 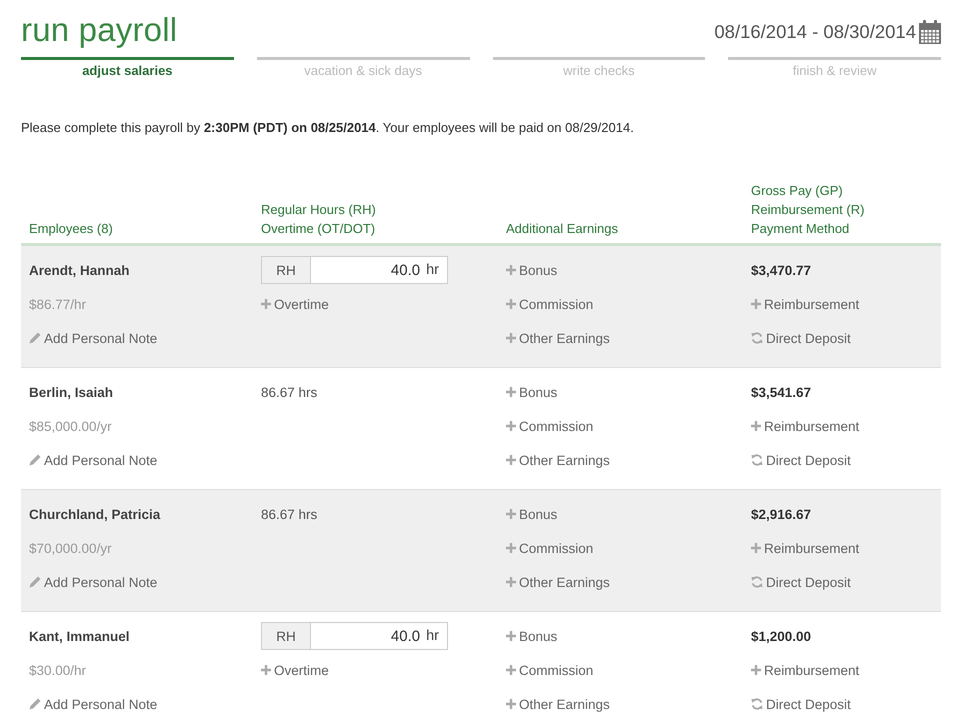 I want to click on column-header: Overtime (OT/DOT), so click(x=318, y=229).